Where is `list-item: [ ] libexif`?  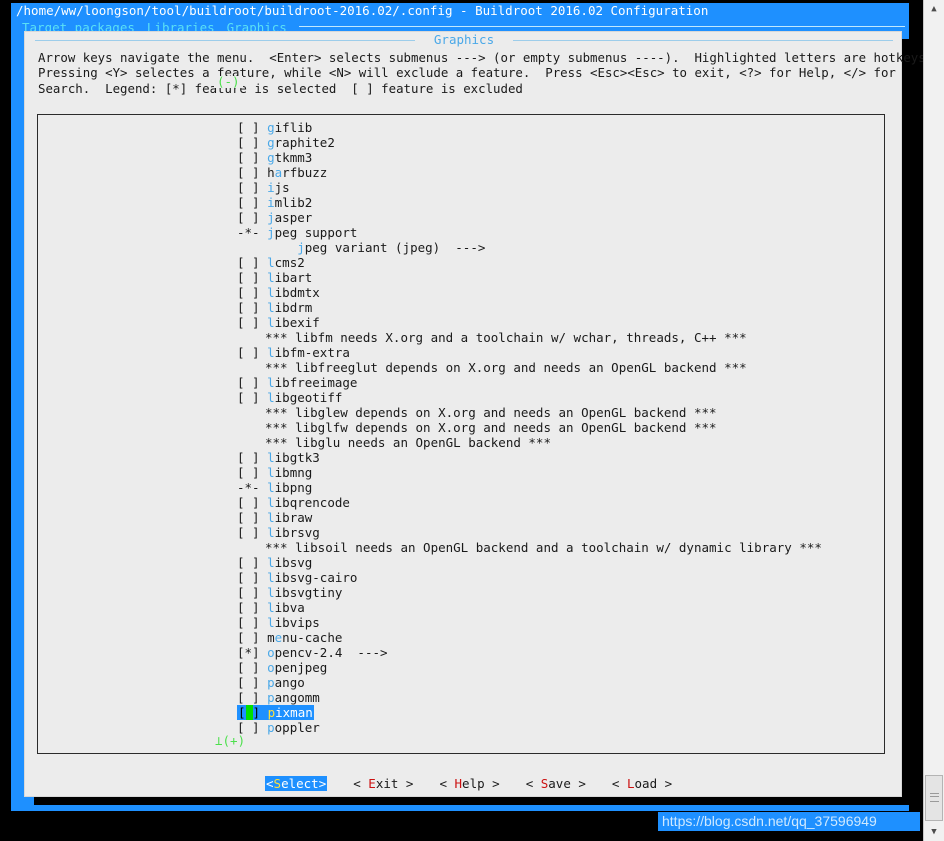 list-item: [ ] libexif is located at coordinates (464, 322).